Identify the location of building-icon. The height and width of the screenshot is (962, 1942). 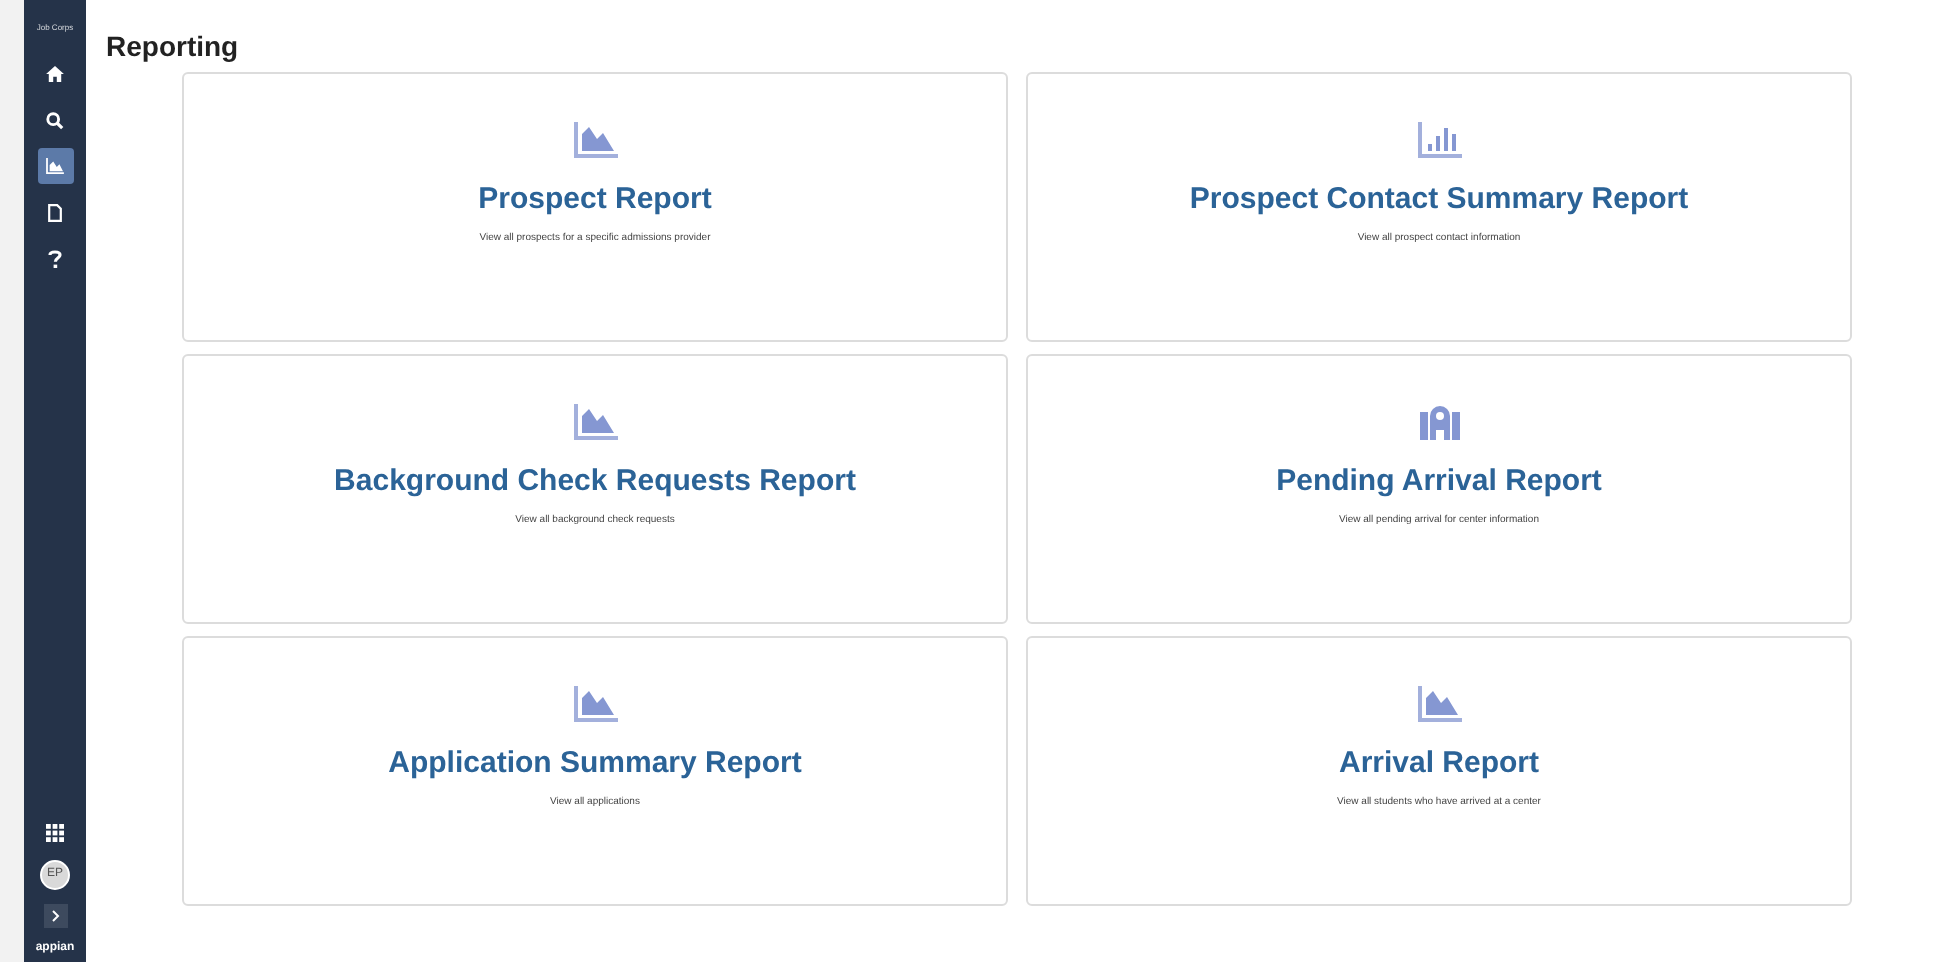
(1439, 422).